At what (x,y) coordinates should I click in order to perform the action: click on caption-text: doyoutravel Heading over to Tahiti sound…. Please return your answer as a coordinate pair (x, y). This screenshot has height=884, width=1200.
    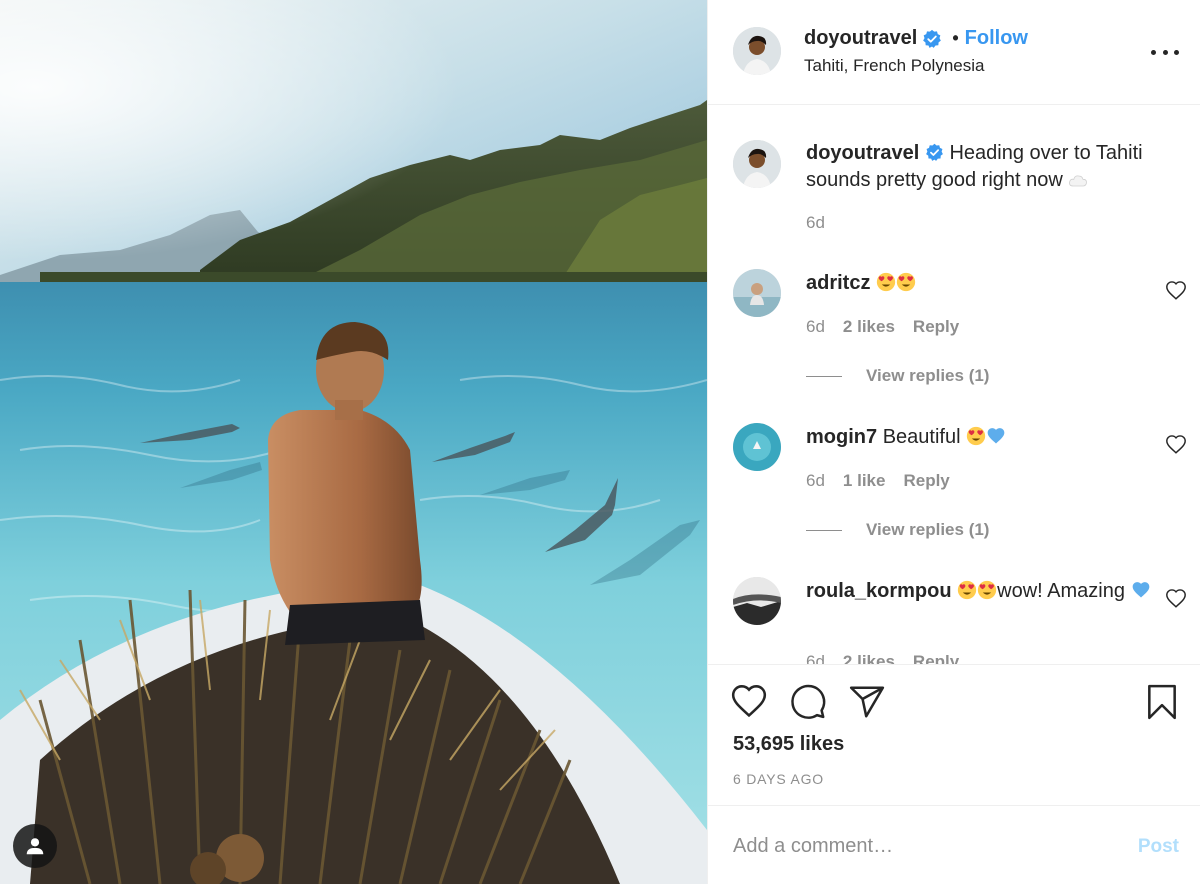
    Looking at the image, I should click on (978, 167).